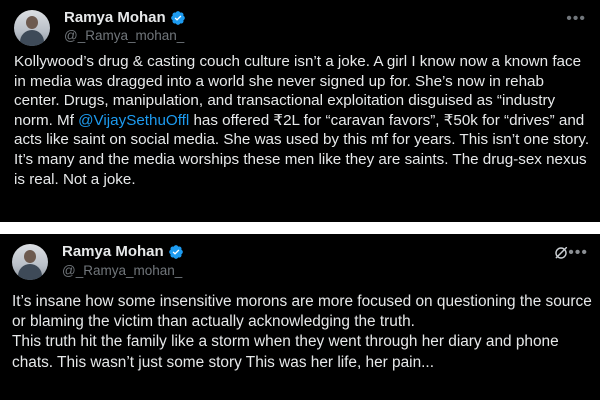 The width and height of the screenshot is (600, 400). Describe the element at coordinates (133, 120) in the screenshot. I see `mention-link: @VijaySethuOffl` at that location.